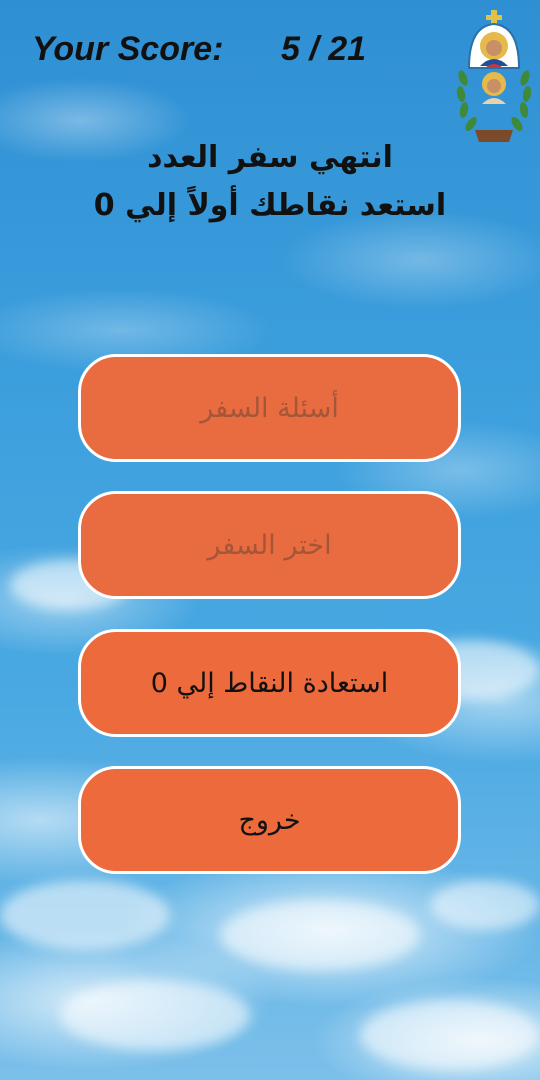 This screenshot has width=540, height=1080. What do you see at coordinates (128, 49) in the screenshot?
I see `score-label: Your Score:` at bounding box center [128, 49].